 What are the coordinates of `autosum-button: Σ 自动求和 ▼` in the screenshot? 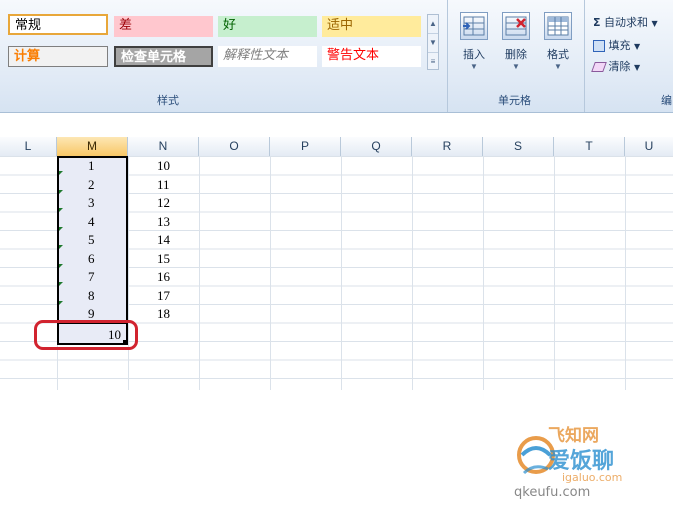 It's located at (625, 22).